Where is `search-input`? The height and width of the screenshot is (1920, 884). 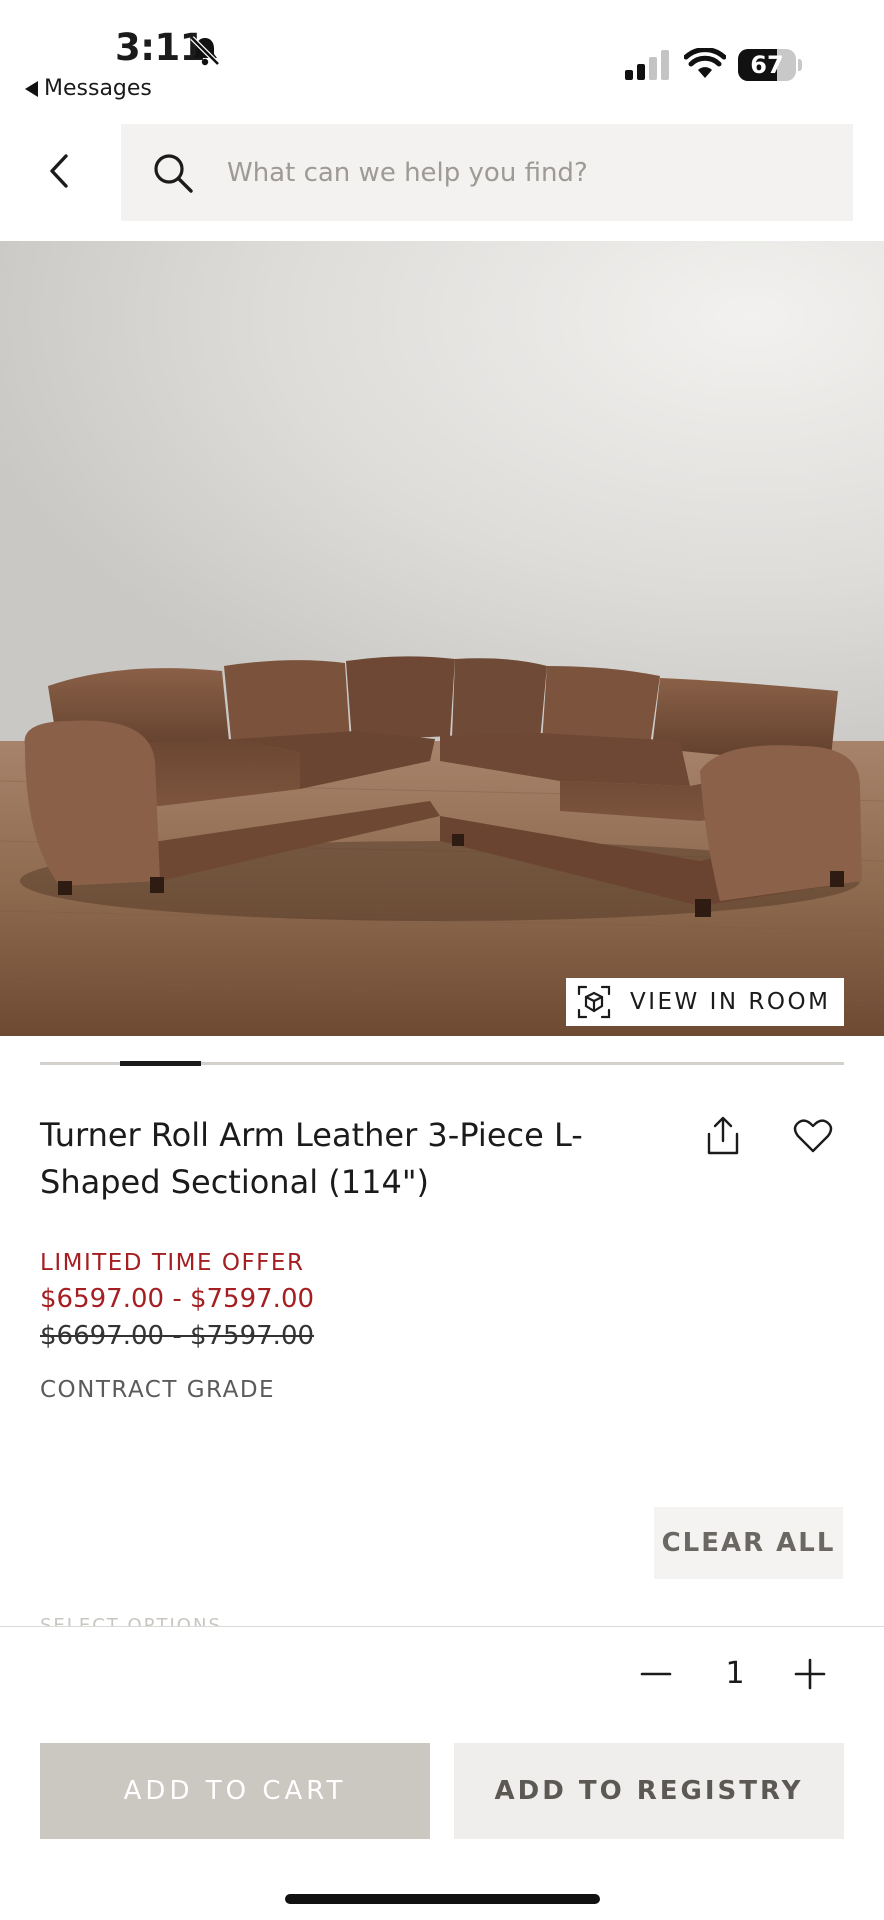 search-input is located at coordinates (527, 172).